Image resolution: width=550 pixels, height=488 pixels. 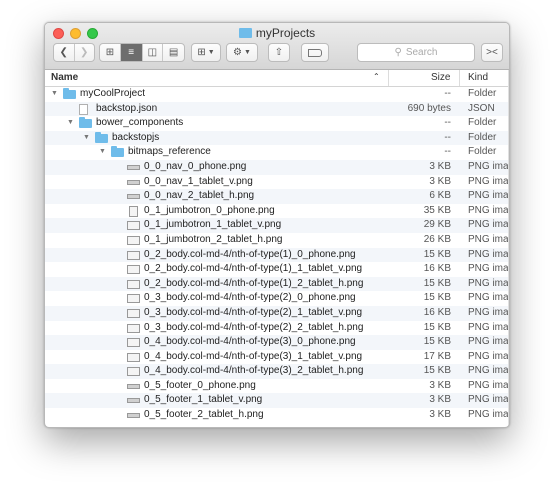 I want to click on cover-flow-button: ▤, so click(x=173, y=52).